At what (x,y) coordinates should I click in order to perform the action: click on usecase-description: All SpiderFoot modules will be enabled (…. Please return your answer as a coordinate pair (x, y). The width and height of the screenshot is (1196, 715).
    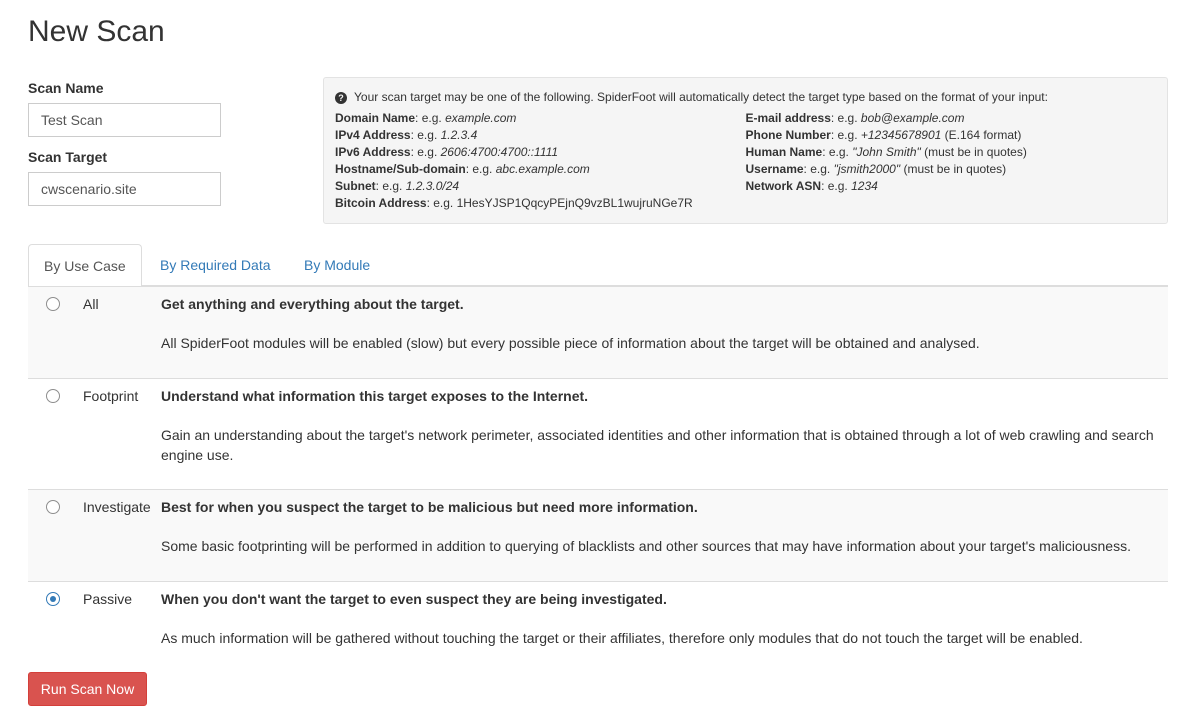
    Looking at the image, I should click on (570, 343).